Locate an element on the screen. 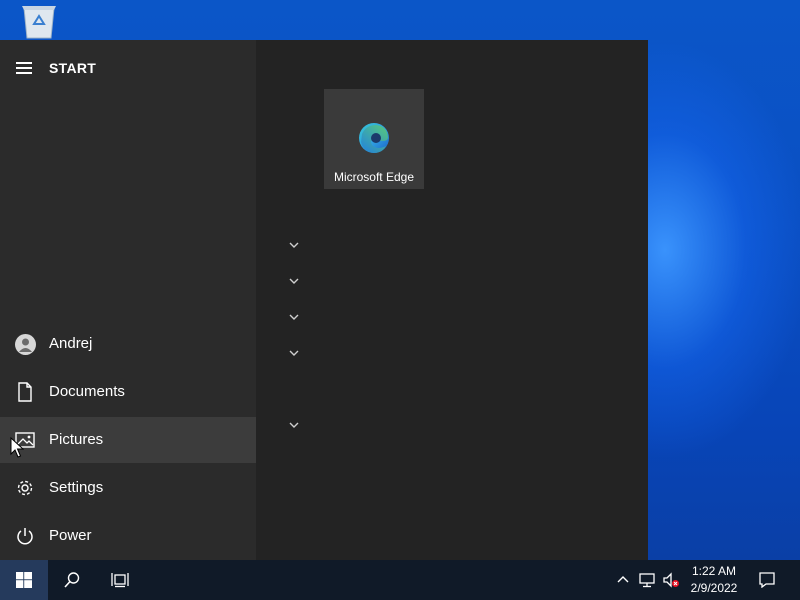 The image size is (800, 600). sidebar-item-label: Documents is located at coordinates (87, 391).